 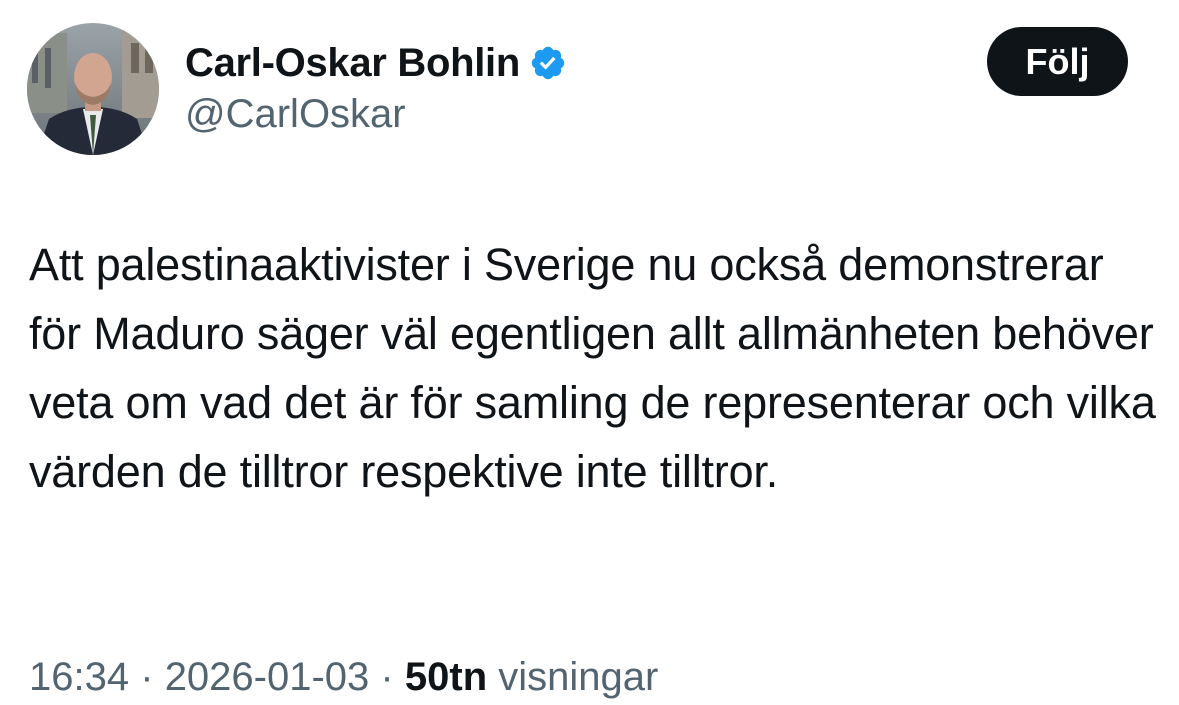 I want to click on author-name-row: Carl-Oskar Bohlin, so click(x=376, y=63).